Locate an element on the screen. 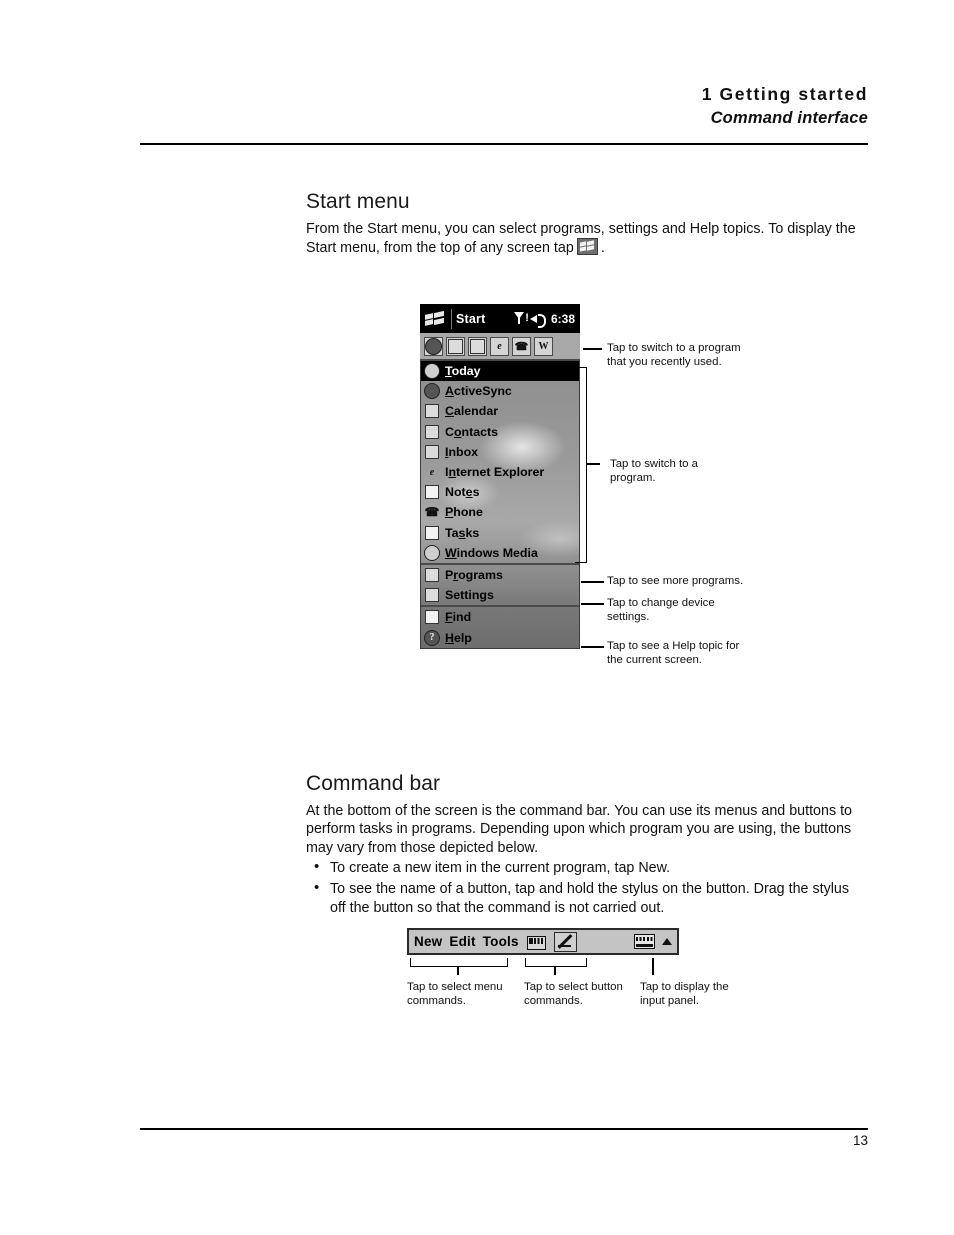  help-icon: ? is located at coordinates (432, 637).